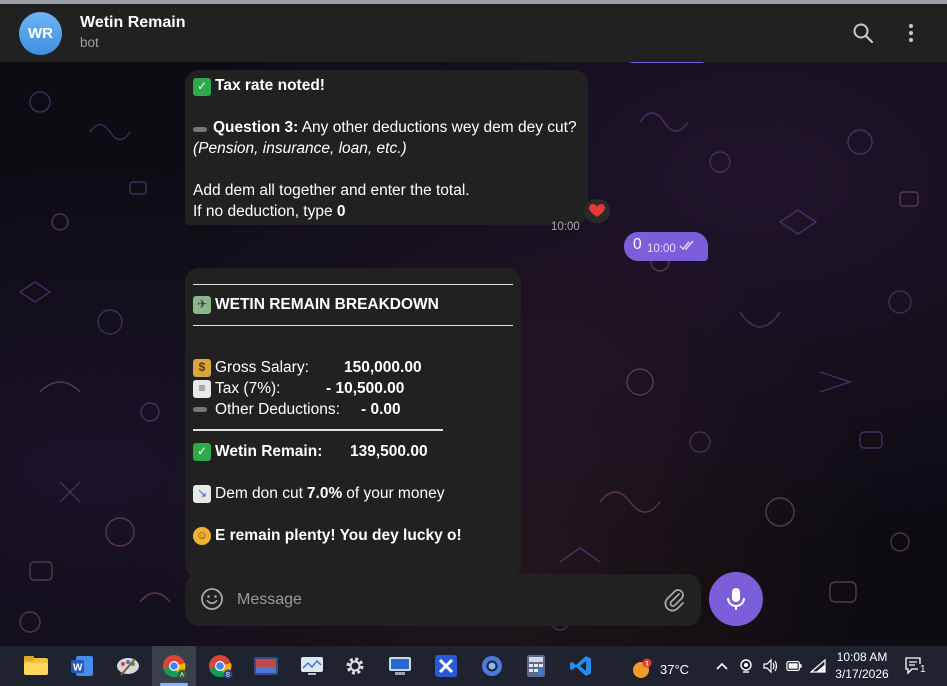 This screenshot has height=686, width=947. Describe the element at coordinates (236, 388) in the screenshot. I see `tax-row: ≡ Tax (7%):` at that location.